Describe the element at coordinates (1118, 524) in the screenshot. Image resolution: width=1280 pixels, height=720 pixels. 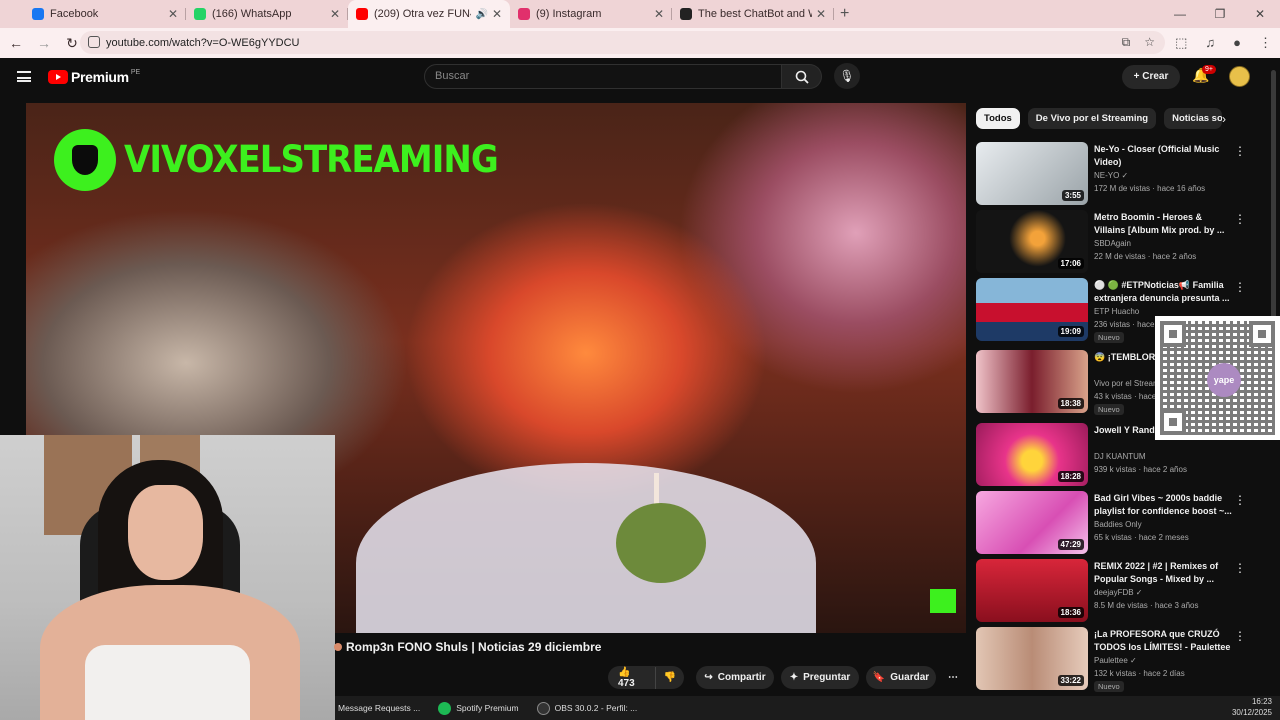
I see `rec-channel: Baddies Only` at that location.